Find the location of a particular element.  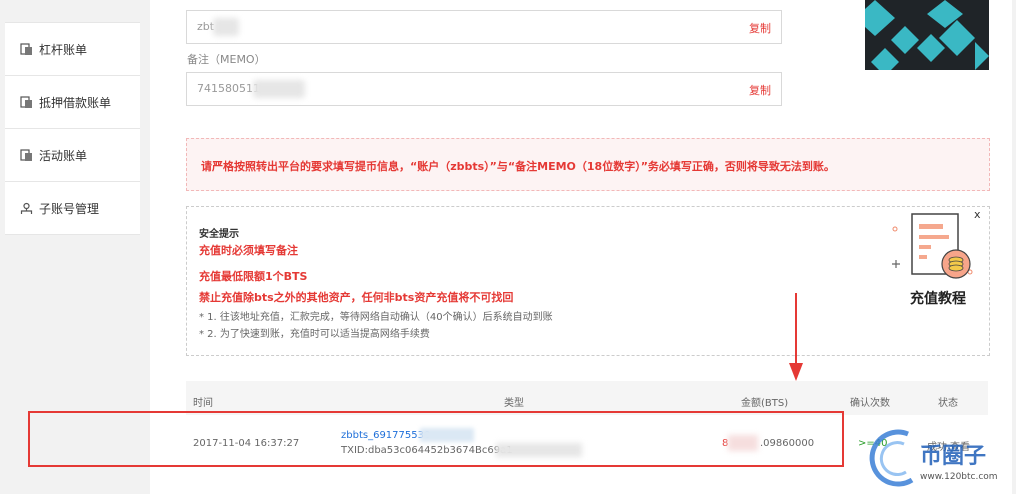

sidebar-item-loan-bill: 抵押借款账单 is located at coordinates (72, 102).